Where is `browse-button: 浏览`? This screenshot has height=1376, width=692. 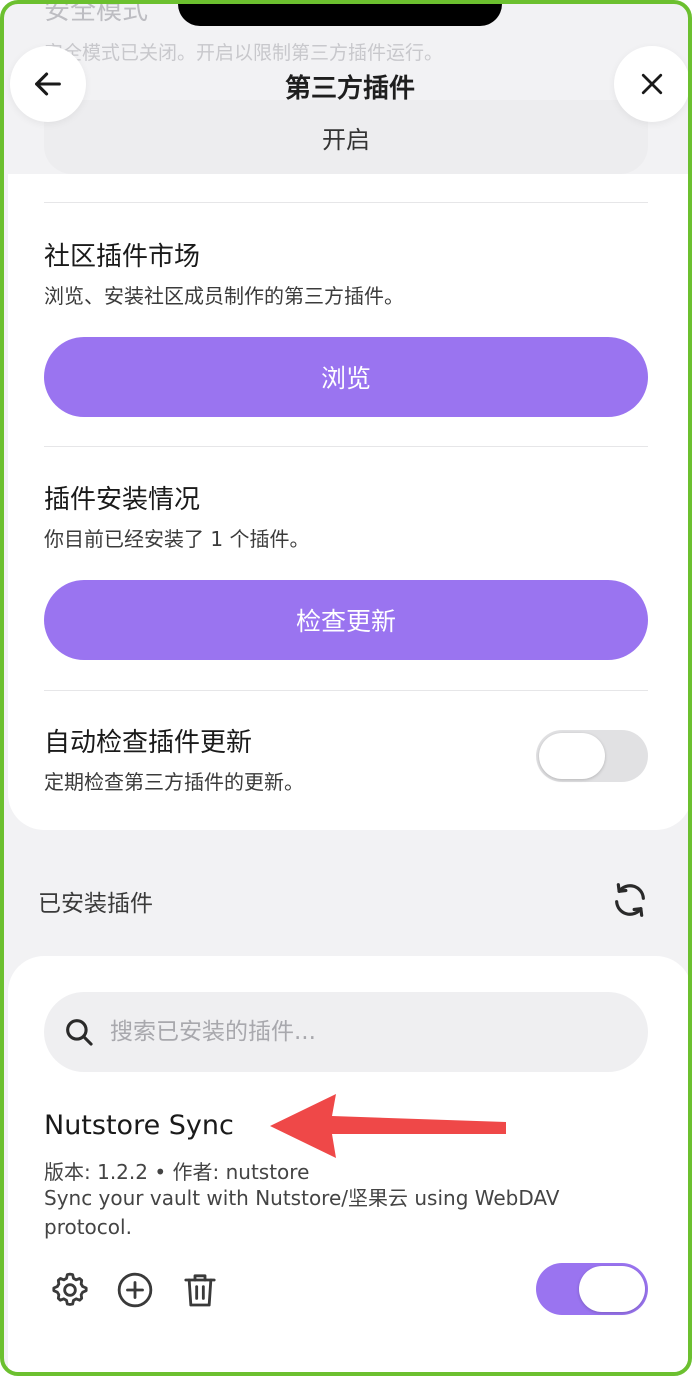
browse-button: 浏览 is located at coordinates (346, 377).